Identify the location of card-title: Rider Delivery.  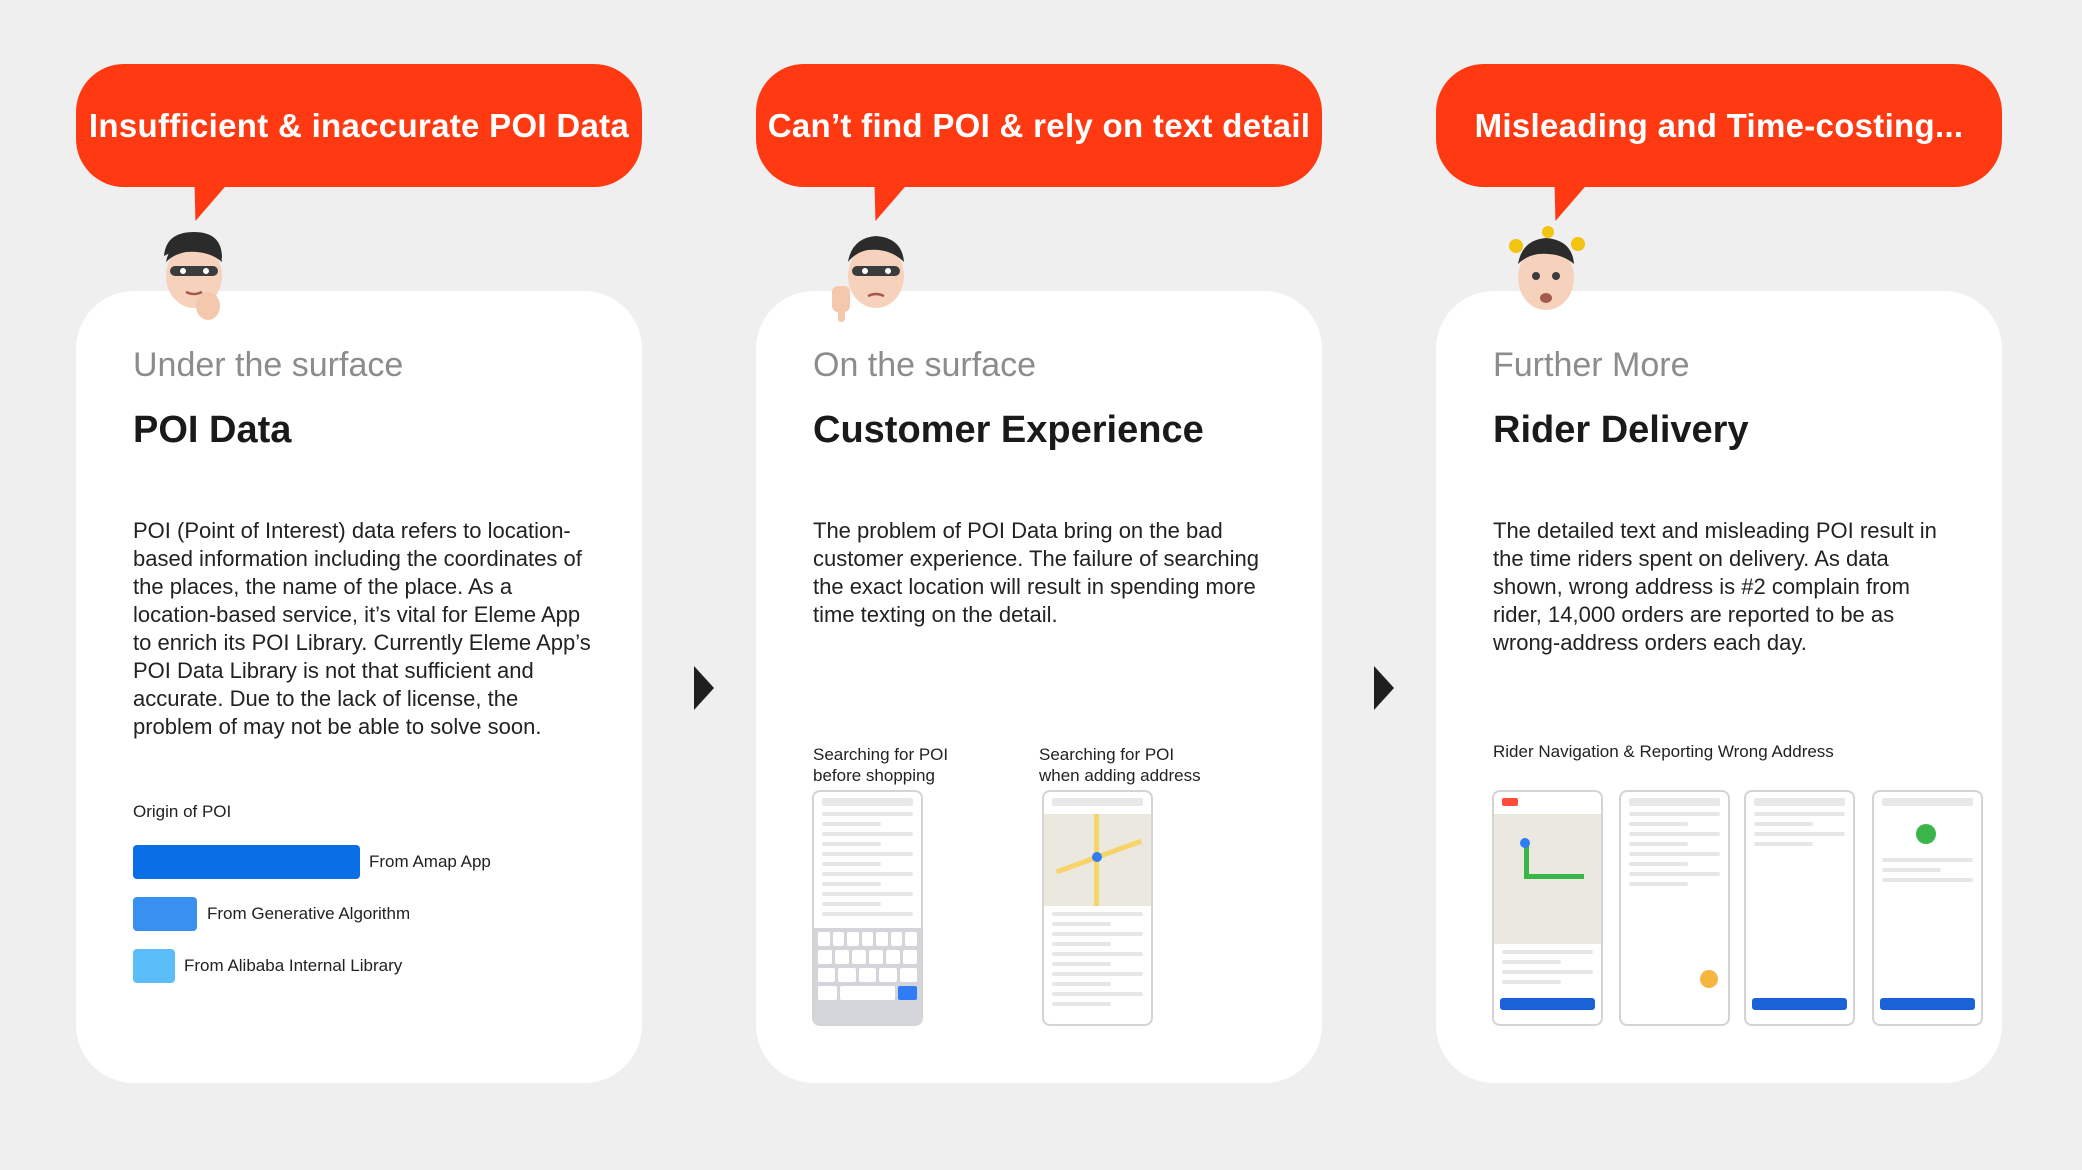
(1621, 430).